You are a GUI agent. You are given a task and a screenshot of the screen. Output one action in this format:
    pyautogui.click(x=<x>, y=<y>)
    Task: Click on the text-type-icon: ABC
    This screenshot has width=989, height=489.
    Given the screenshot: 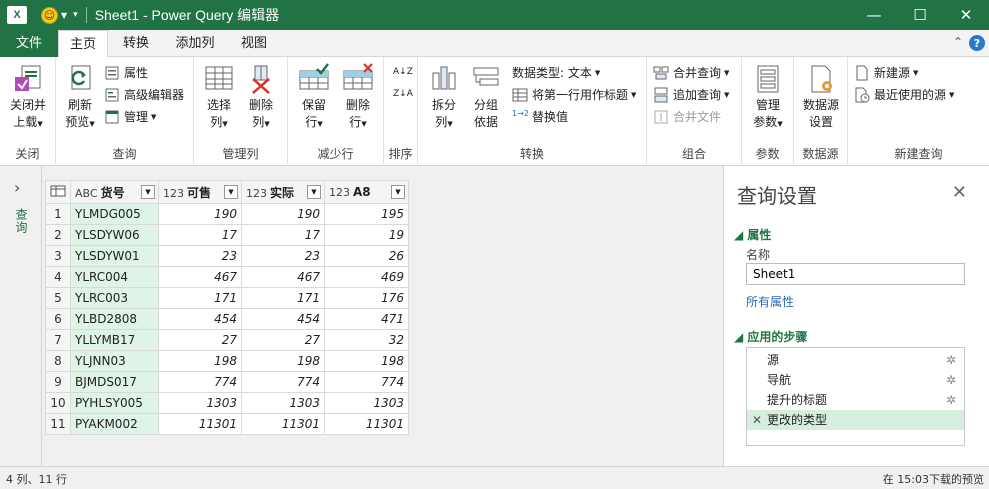 What is the action you would take?
    pyautogui.click(x=86, y=193)
    